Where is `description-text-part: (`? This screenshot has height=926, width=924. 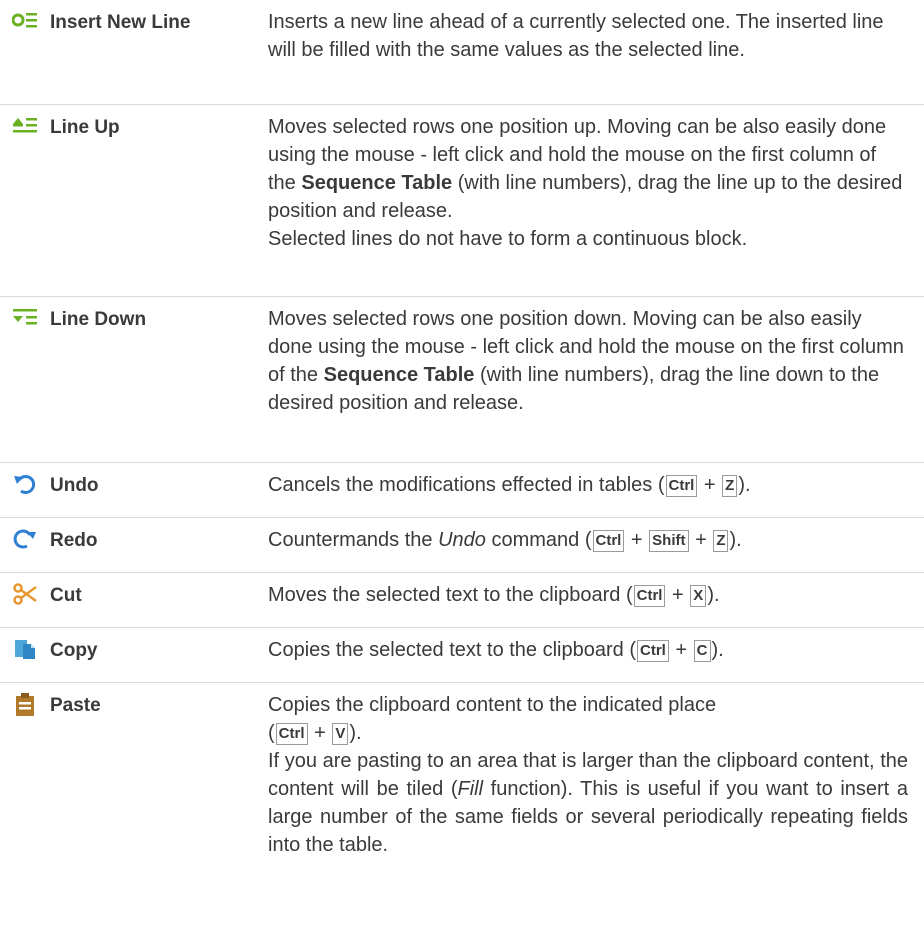 description-text-part: ( is located at coordinates (271, 733).